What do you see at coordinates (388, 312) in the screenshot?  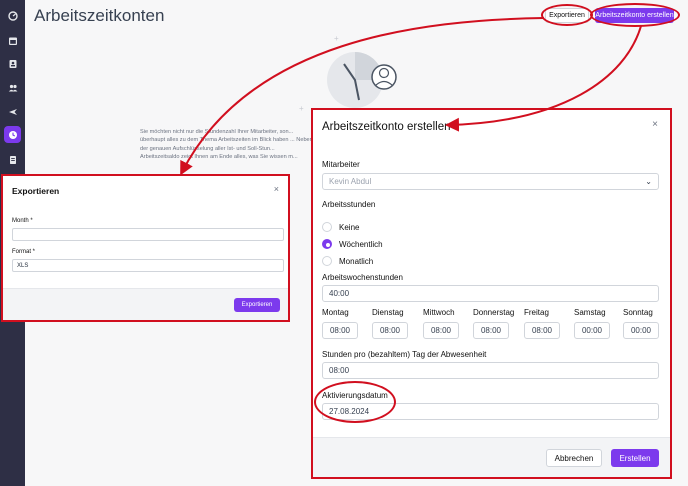 I see `day-label: Dienstag` at bounding box center [388, 312].